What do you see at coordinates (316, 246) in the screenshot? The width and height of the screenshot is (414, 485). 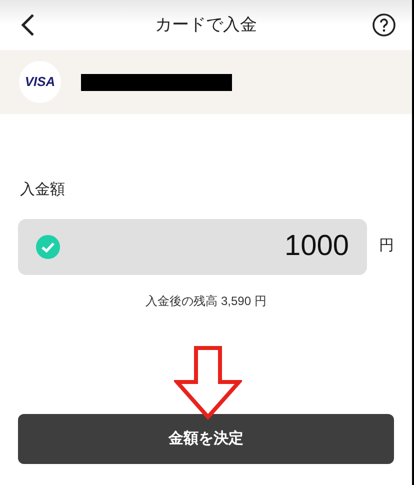 I see `amount-value: 1000` at bounding box center [316, 246].